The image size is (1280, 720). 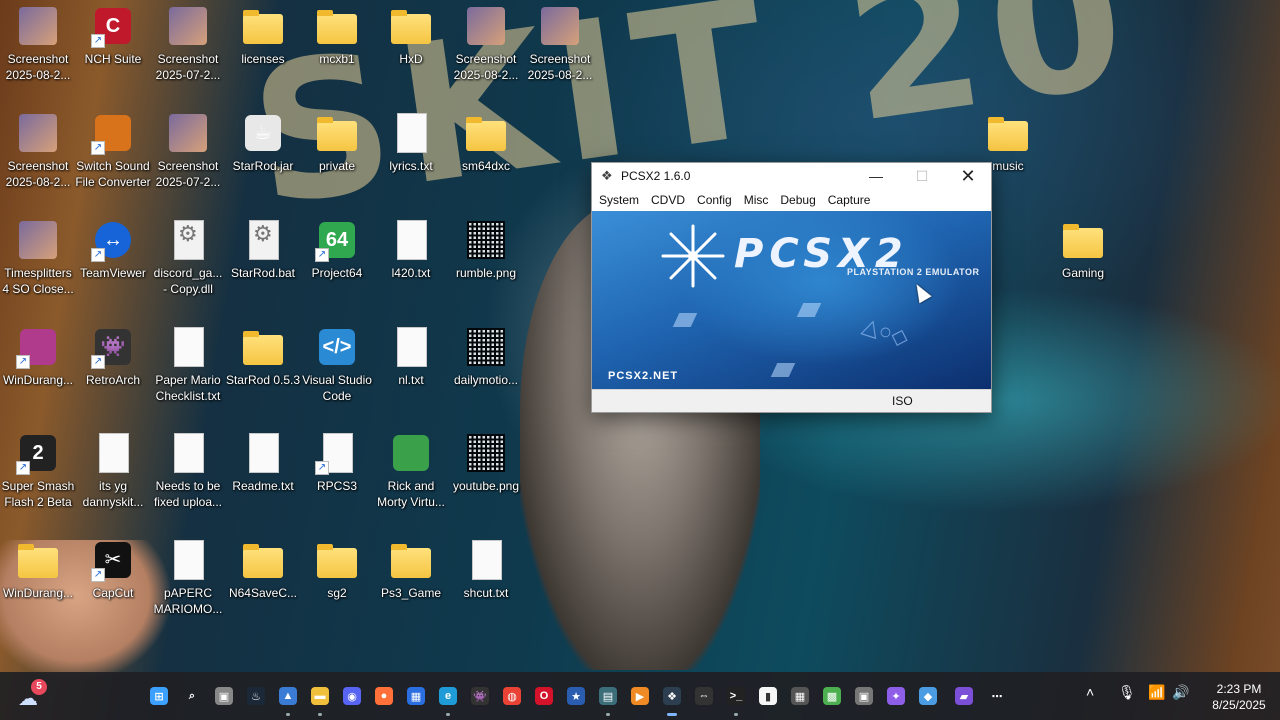 What do you see at coordinates (1180, 692) in the screenshot?
I see `volume-icon: 🔊` at bounding box center [1180, 692].